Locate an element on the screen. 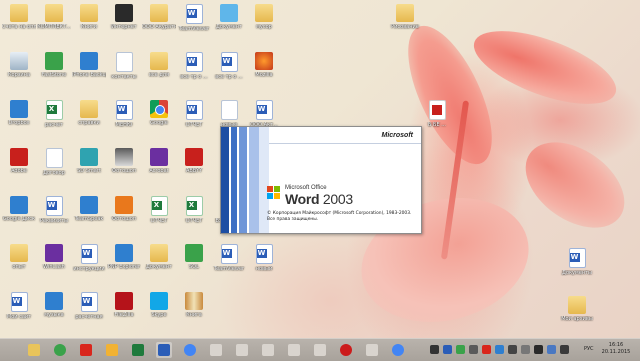 The image size is (640, 361). dark-icon is located at coordinates (124, 13).